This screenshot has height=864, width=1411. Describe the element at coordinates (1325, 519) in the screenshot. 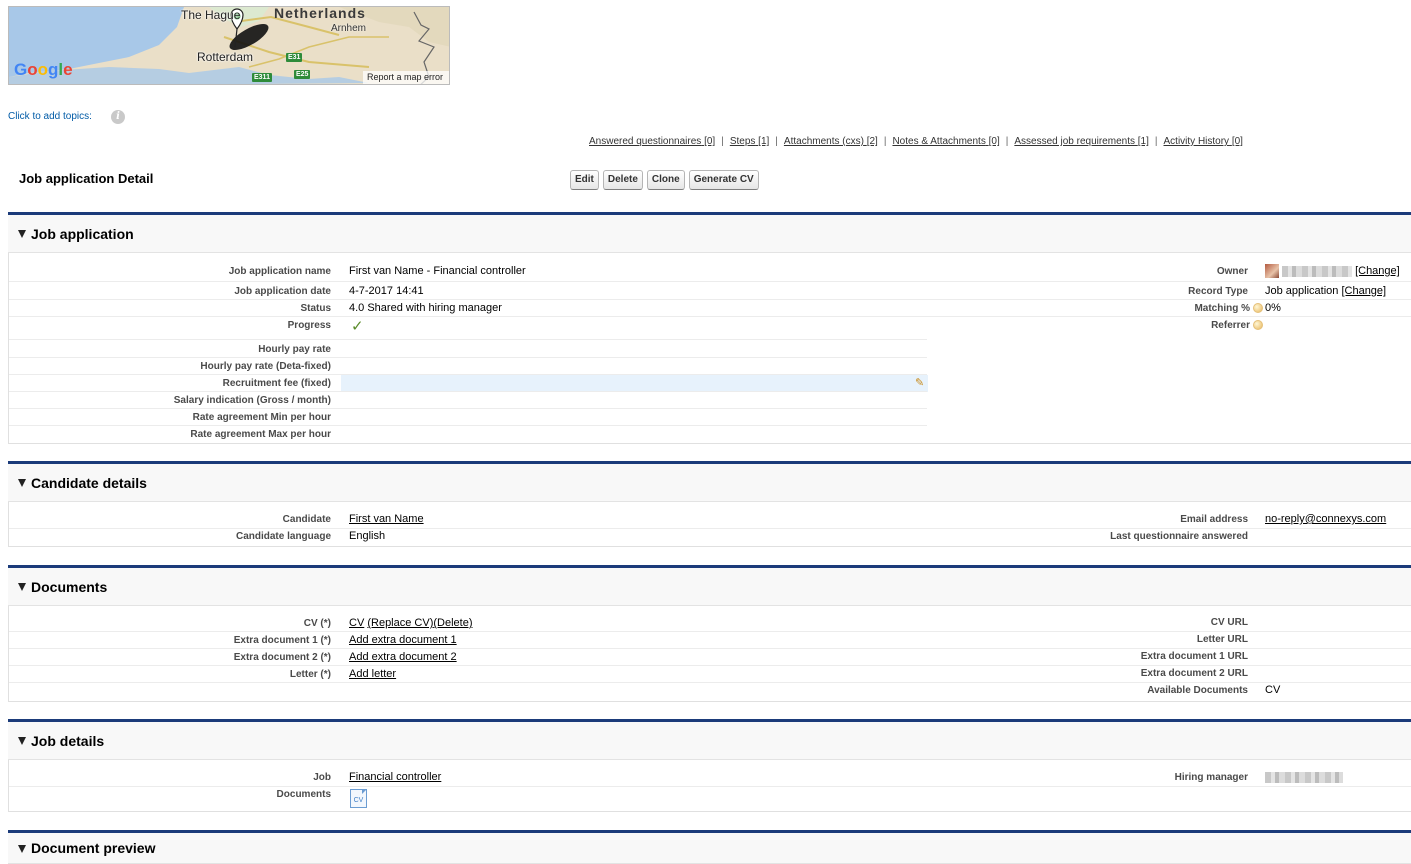

I see `email-link: no-reply@connexys.com` at that location.